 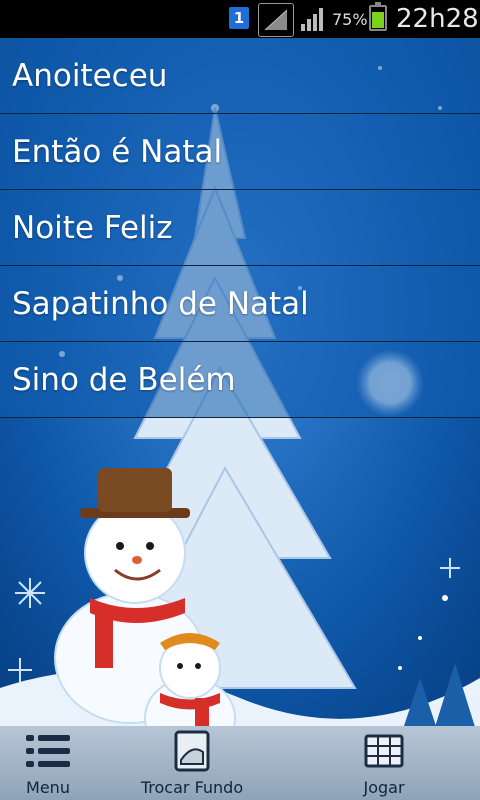 I want to click on song-item-sapatinho-de-natal: Sapatinho de Natal, so click(x=240, y=304).